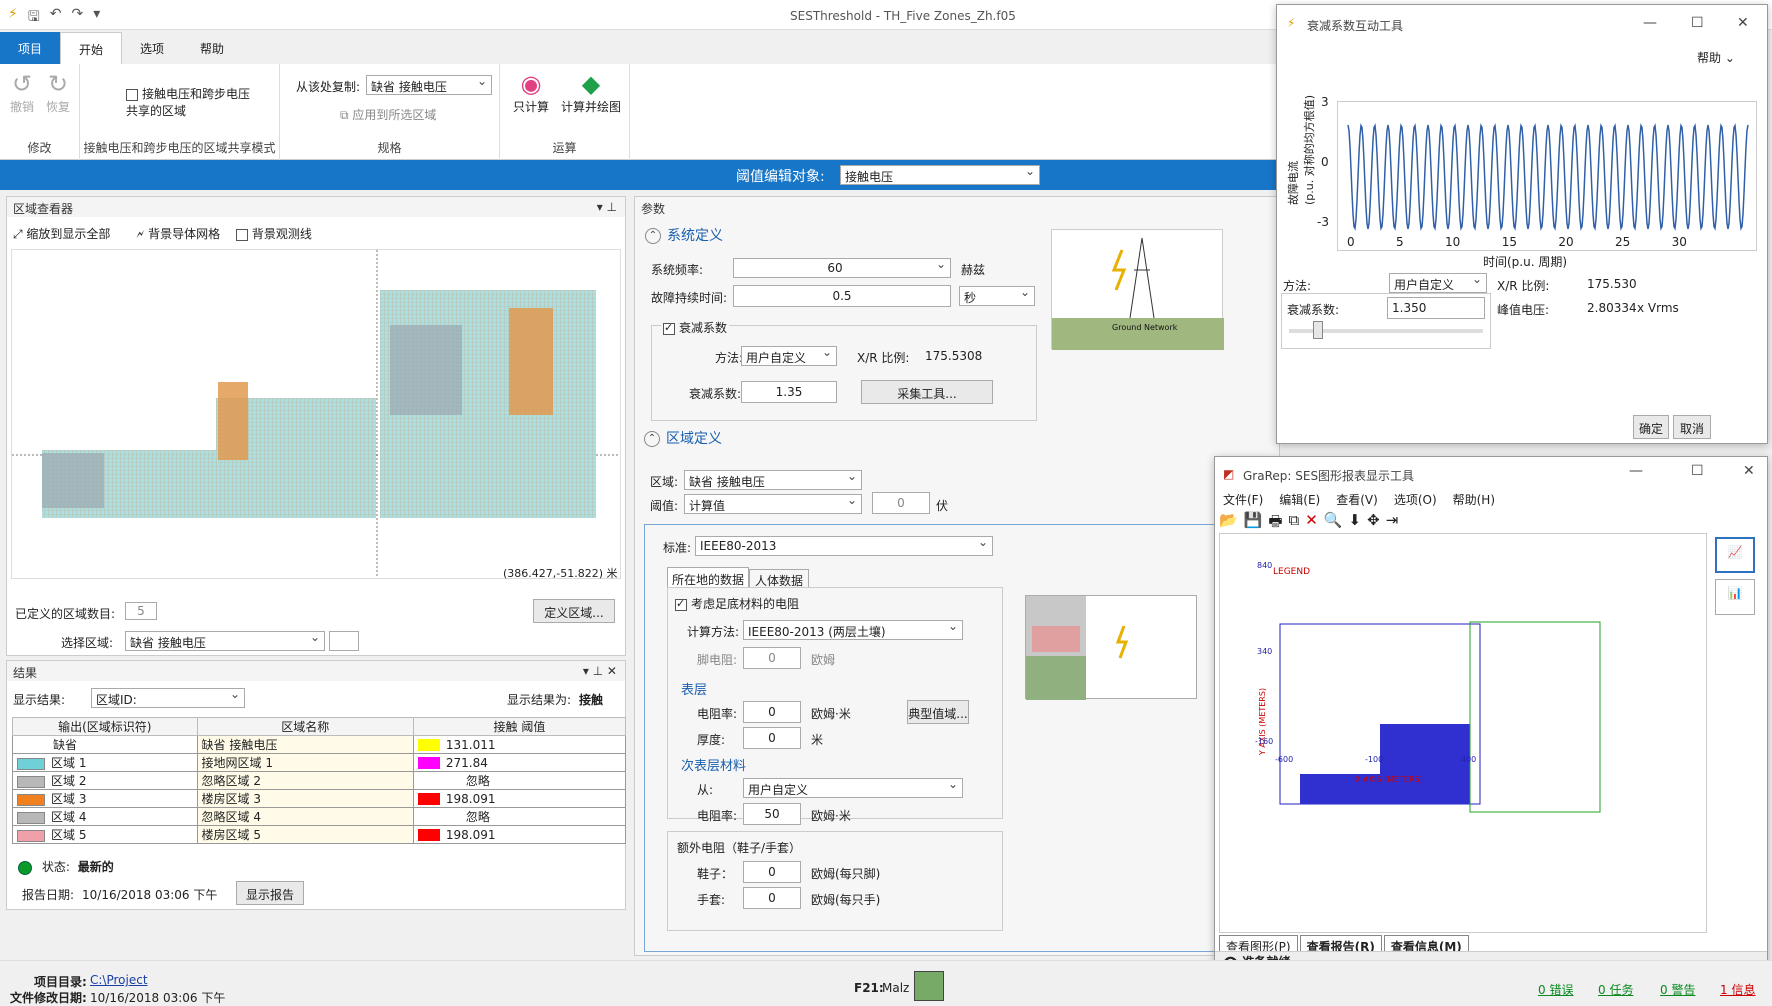 This screenshot has height=1006, width=1772. I want to click on module-icon, so click(929, 986).